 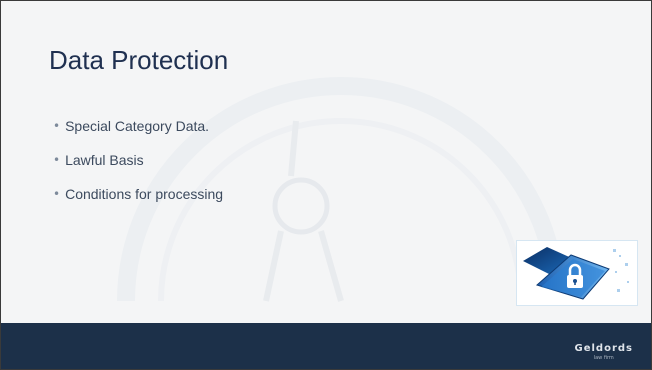 I want to click on geldords-logo: Geldords law firm, so click(x=604, y=352).